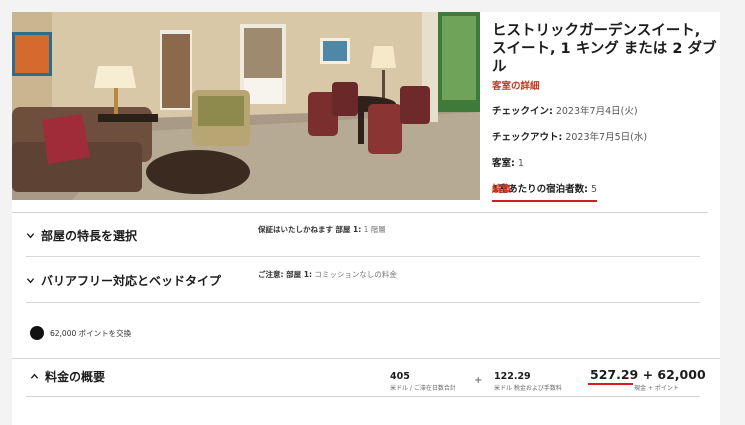 The height and width of the screenshot is (425, 745). Describe the element at coordinates (604, 49) in the screenshot. I see `room-title: ヒストリックガーデンスイート, スイート, 1 キング または 2 ダブル` at that location.